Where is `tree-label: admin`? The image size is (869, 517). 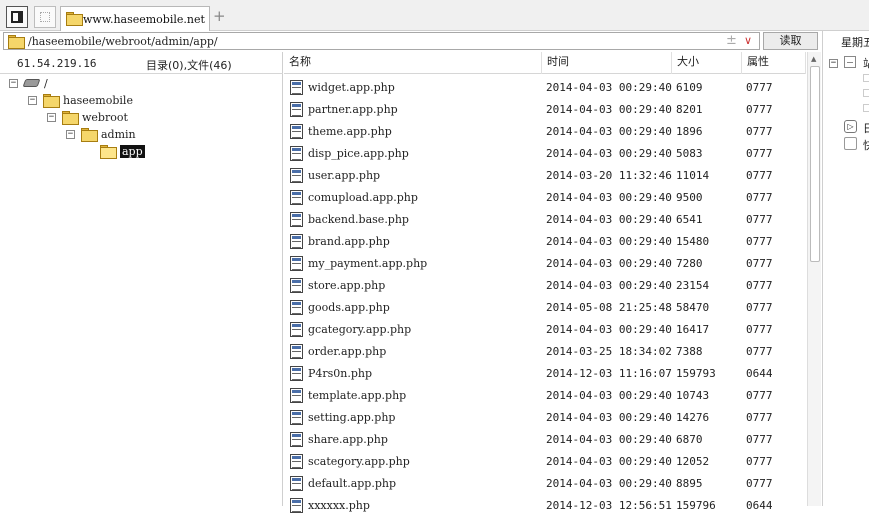
tree-label: admin is located at coordinates (118, 134).